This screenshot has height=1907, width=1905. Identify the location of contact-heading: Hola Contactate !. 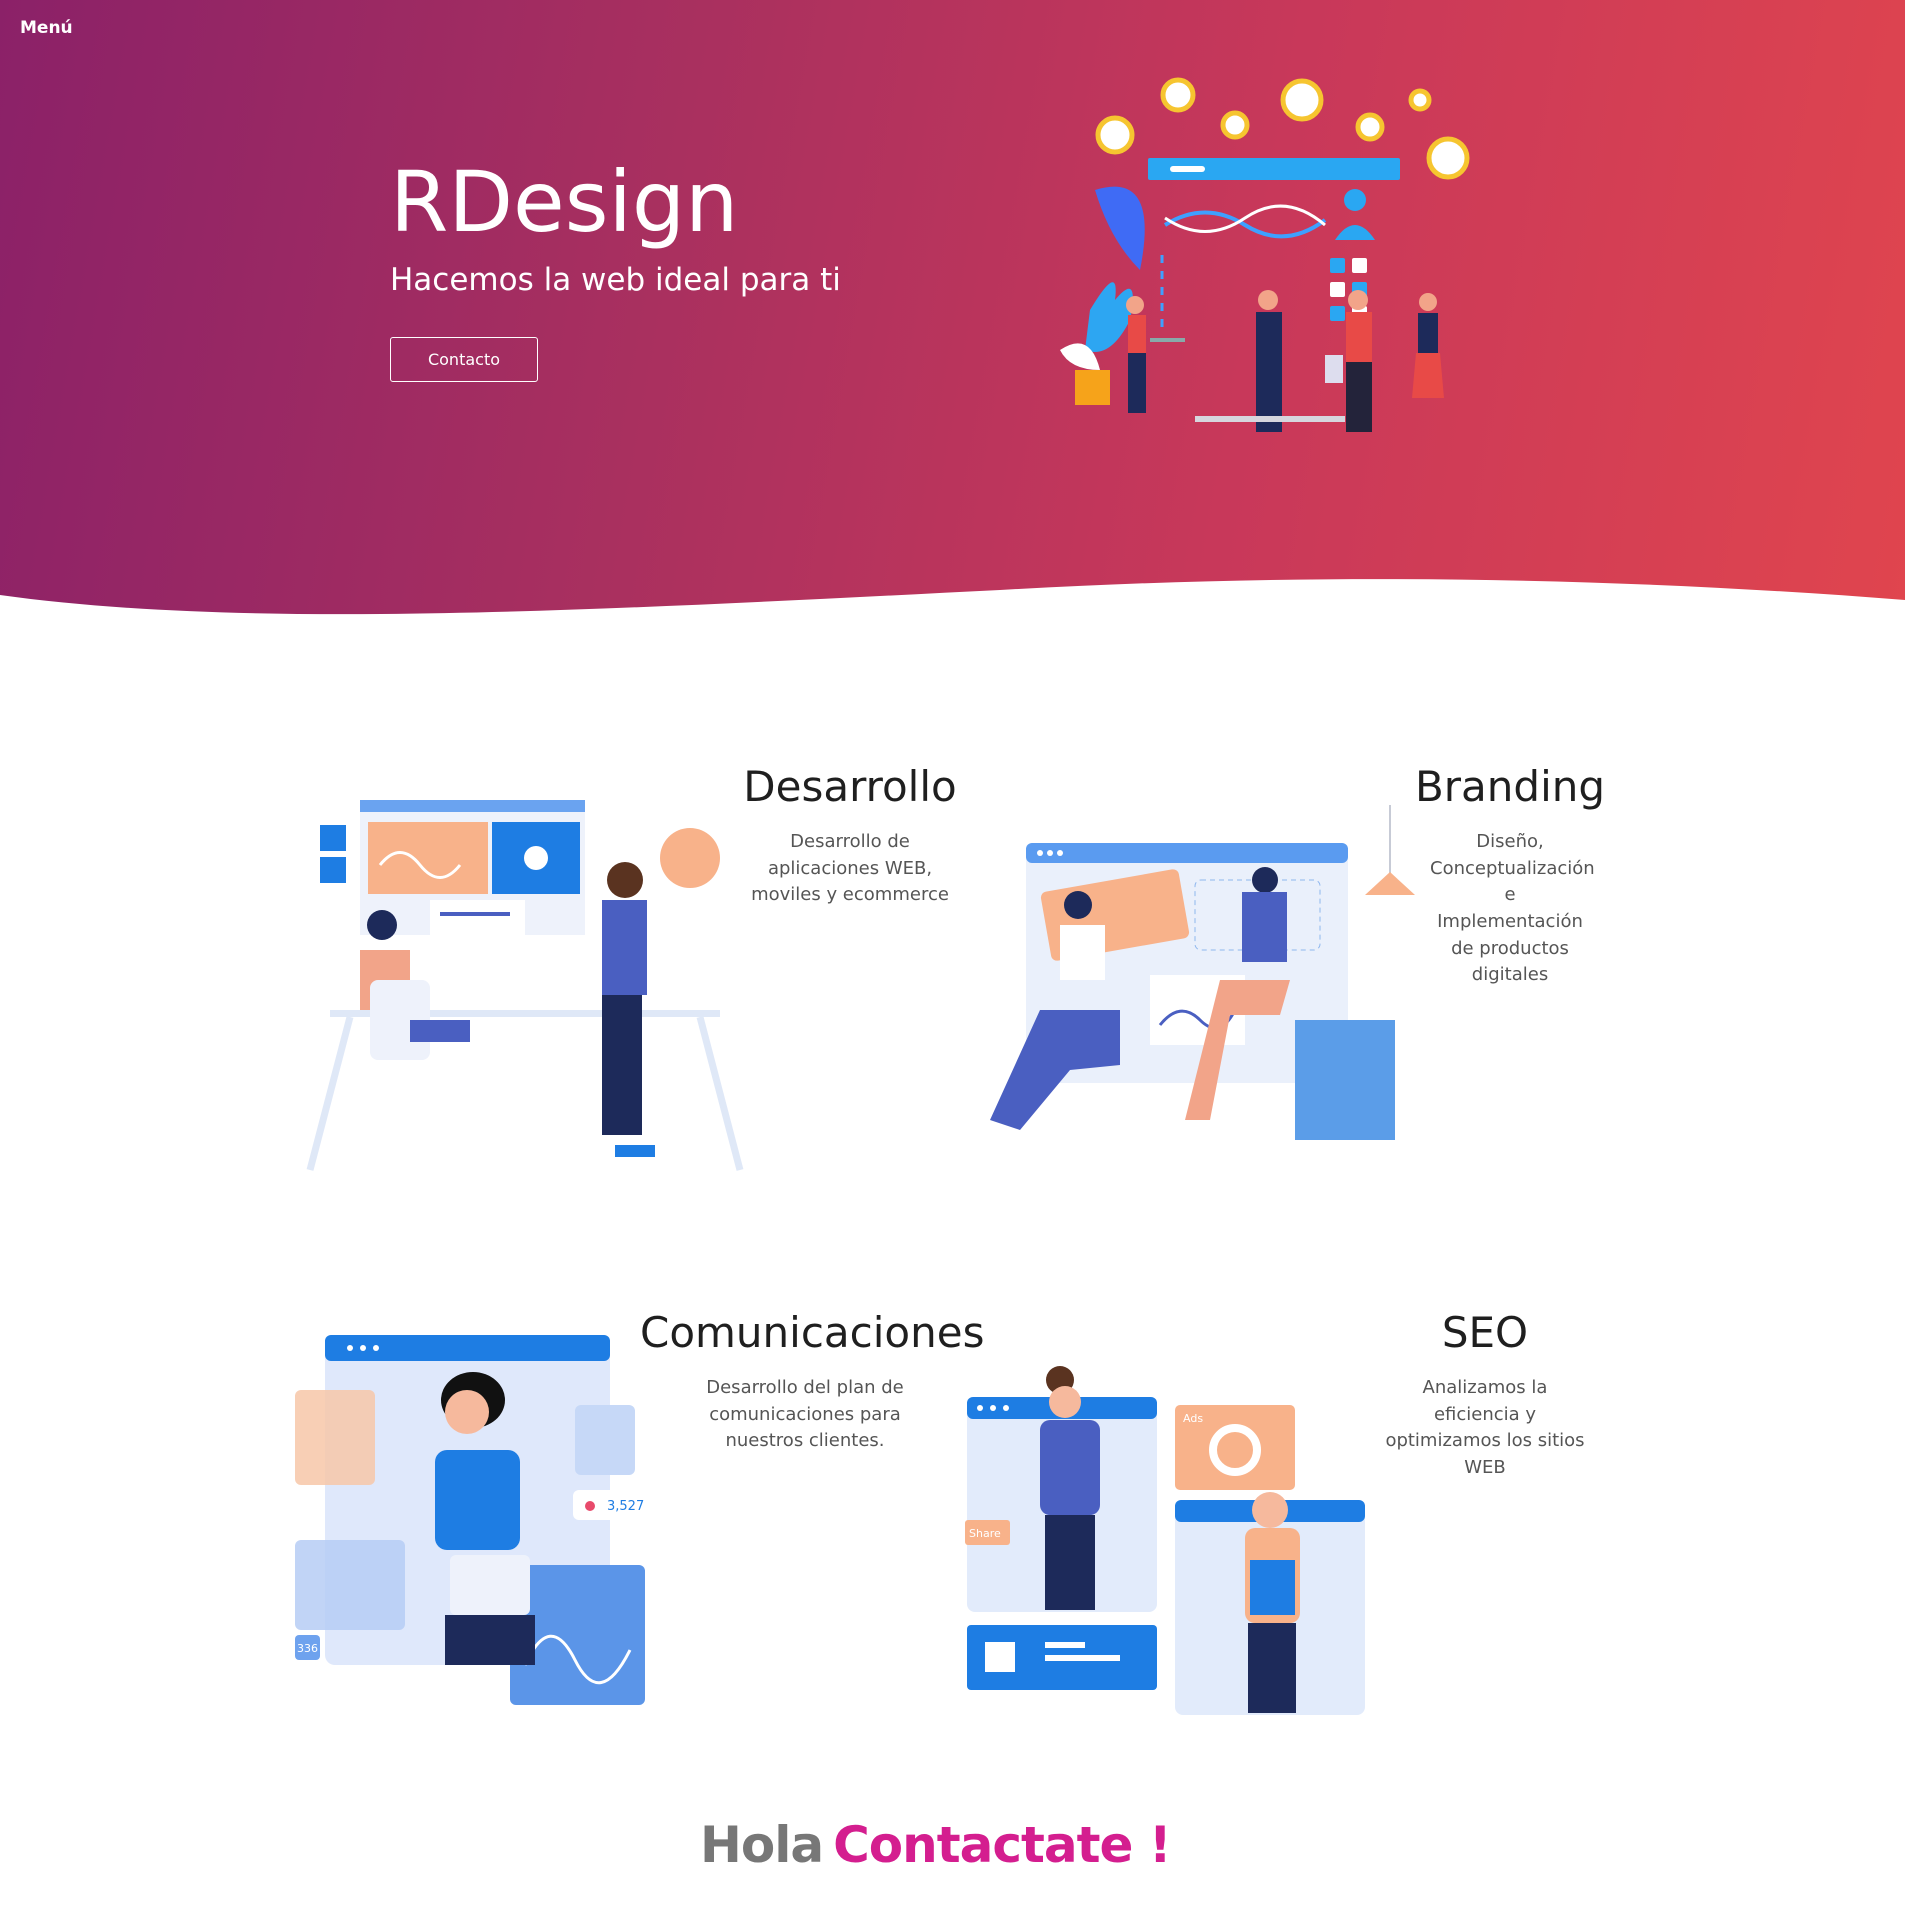
(955, 1845).